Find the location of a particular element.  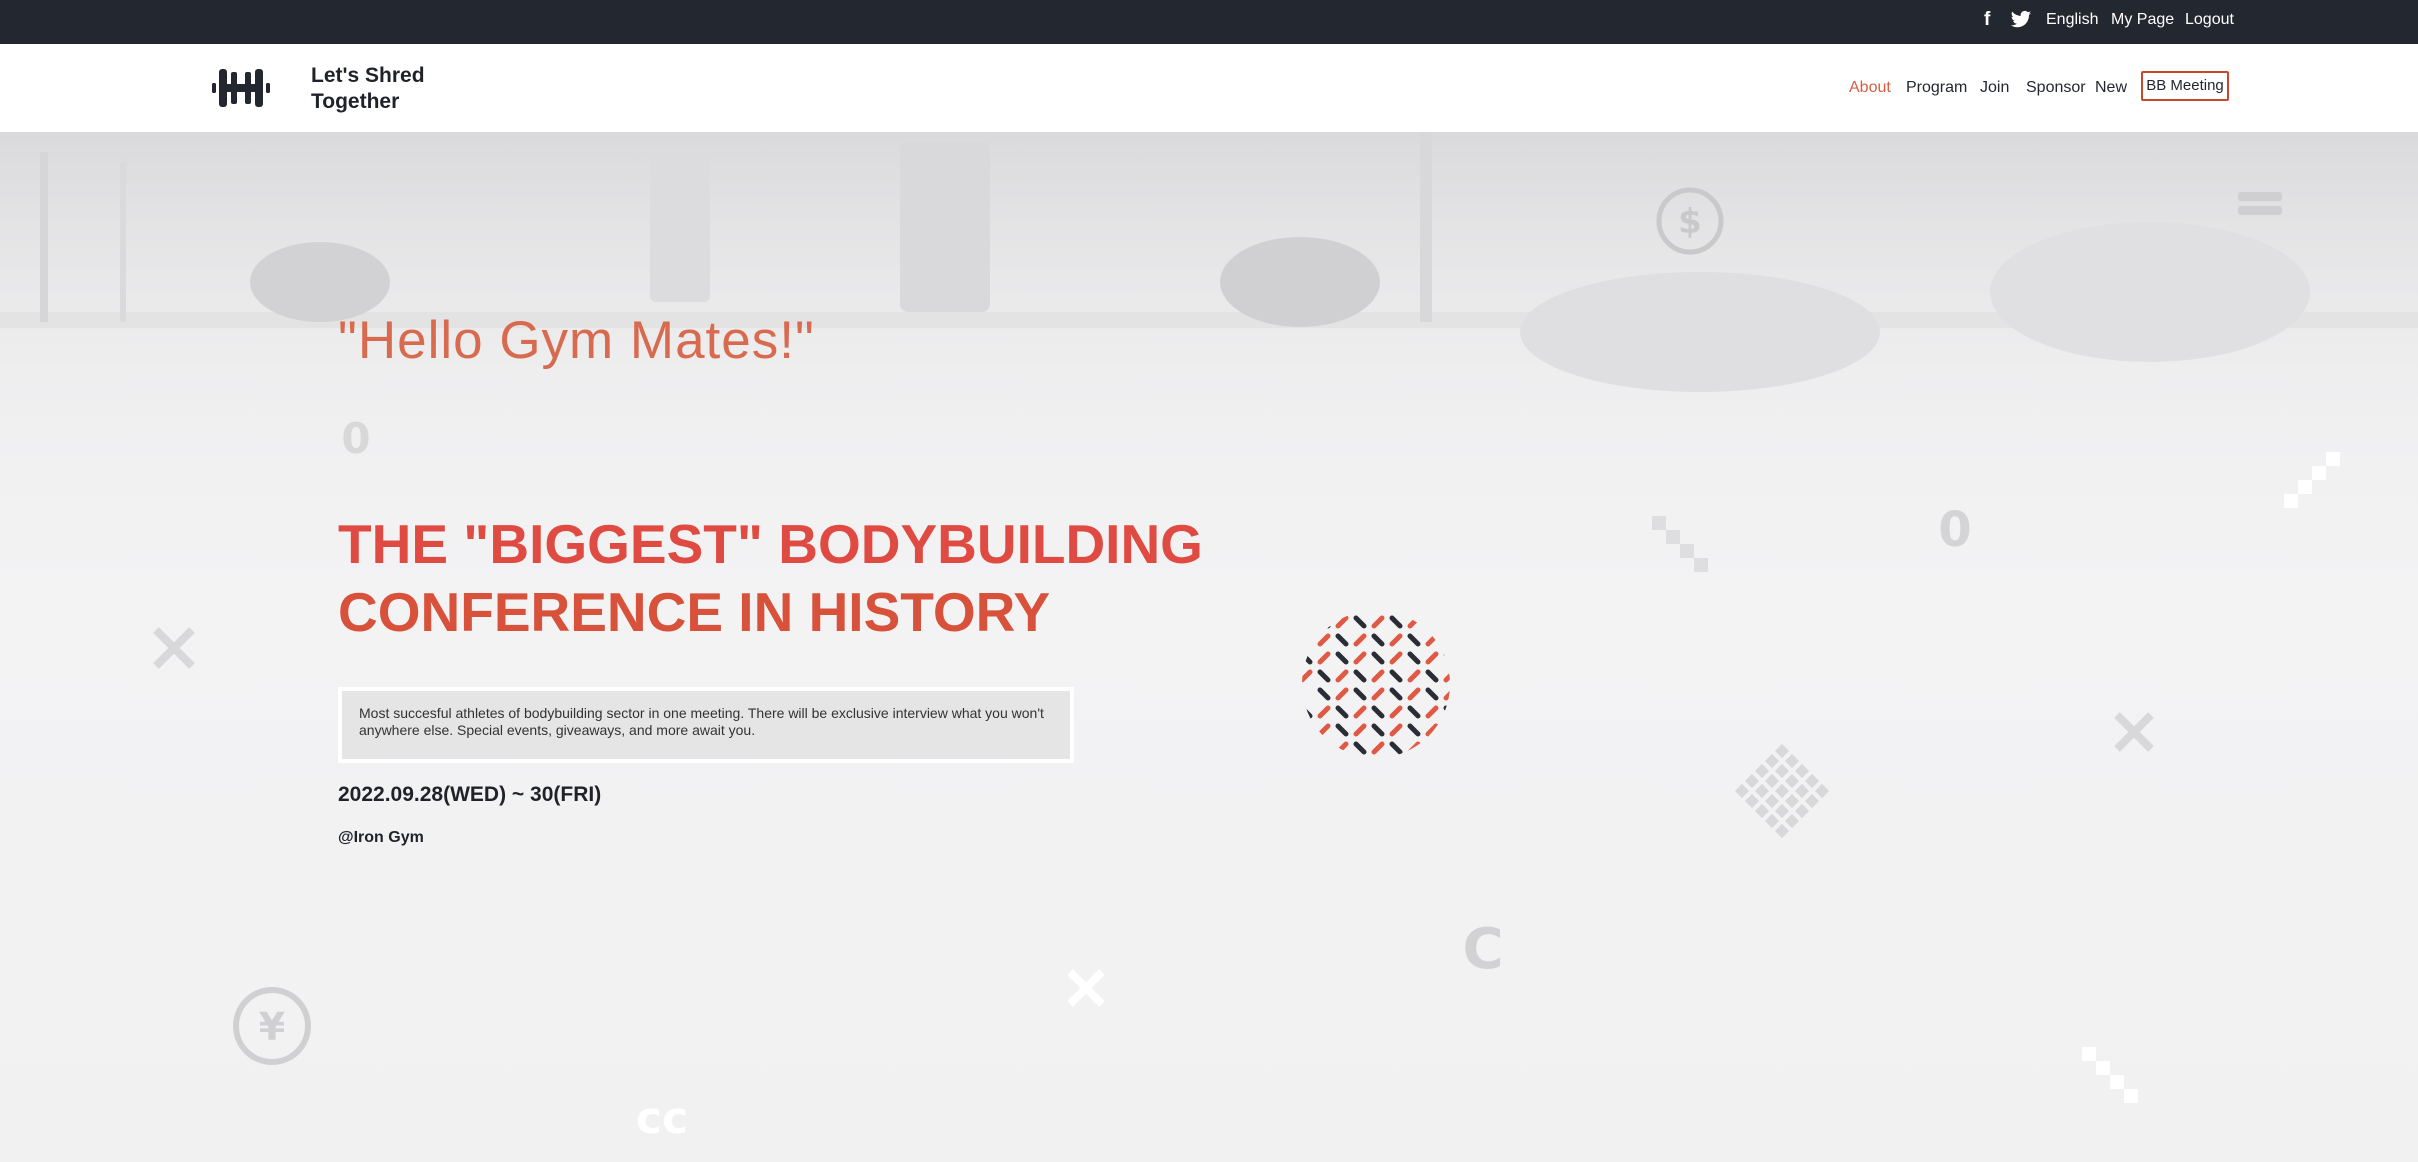

hero-greeting: "Hello Gym Mates!" is located at coordinates (576, 340).